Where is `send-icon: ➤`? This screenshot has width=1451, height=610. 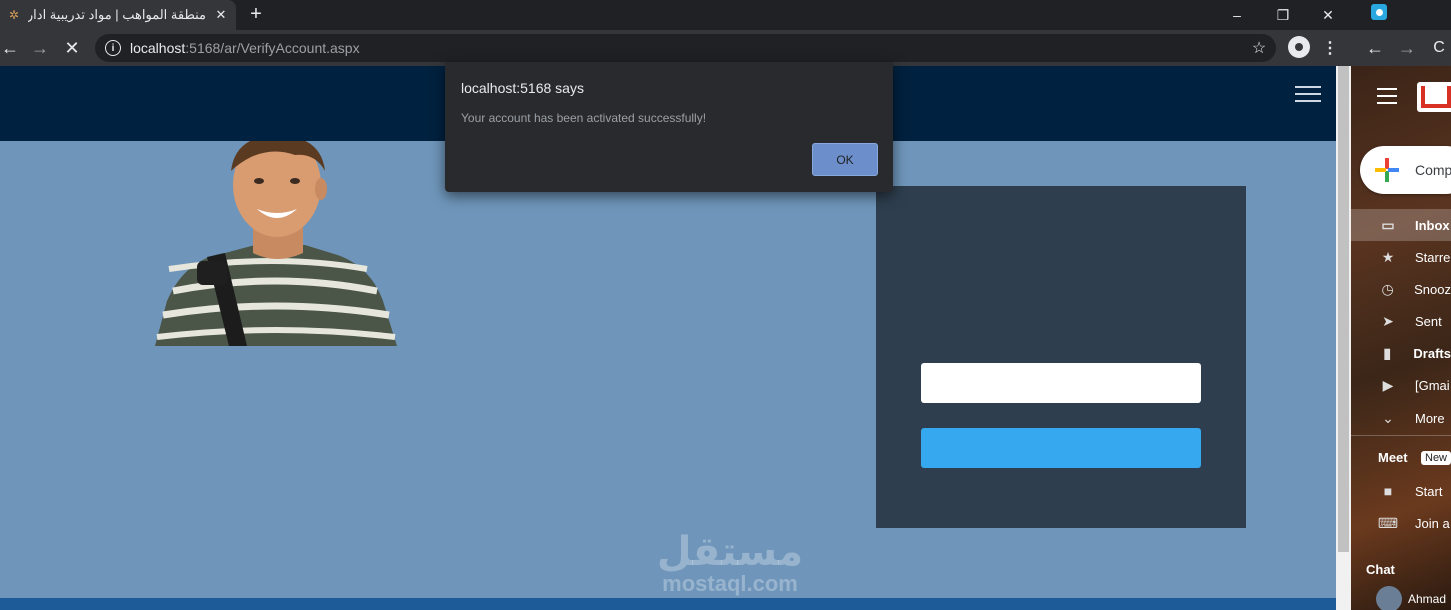 send-icon: ➤ is located at coordinates (1388, 320).